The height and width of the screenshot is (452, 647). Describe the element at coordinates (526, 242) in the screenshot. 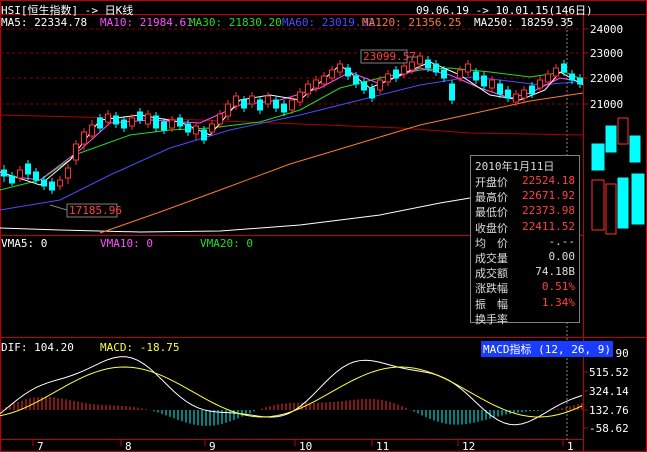

I see `info-row: 均 价 -.--` at that location.